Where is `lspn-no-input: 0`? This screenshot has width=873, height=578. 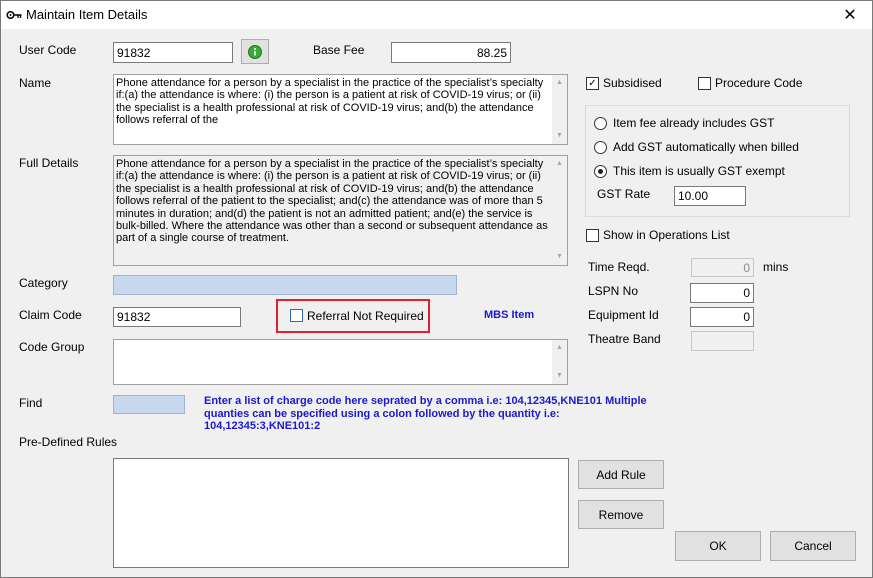 lspn-no-input: 0 is located at coordinates (722, 293).